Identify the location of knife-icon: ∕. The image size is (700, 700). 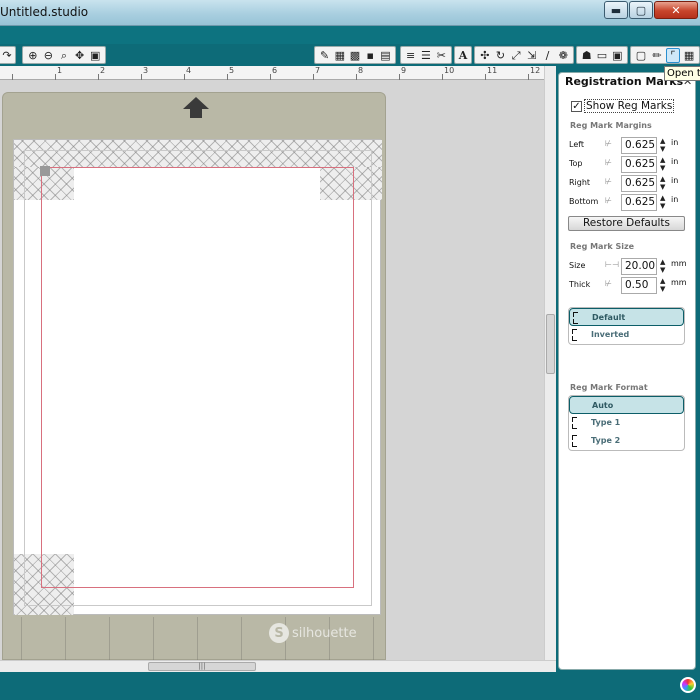
(548, 55).